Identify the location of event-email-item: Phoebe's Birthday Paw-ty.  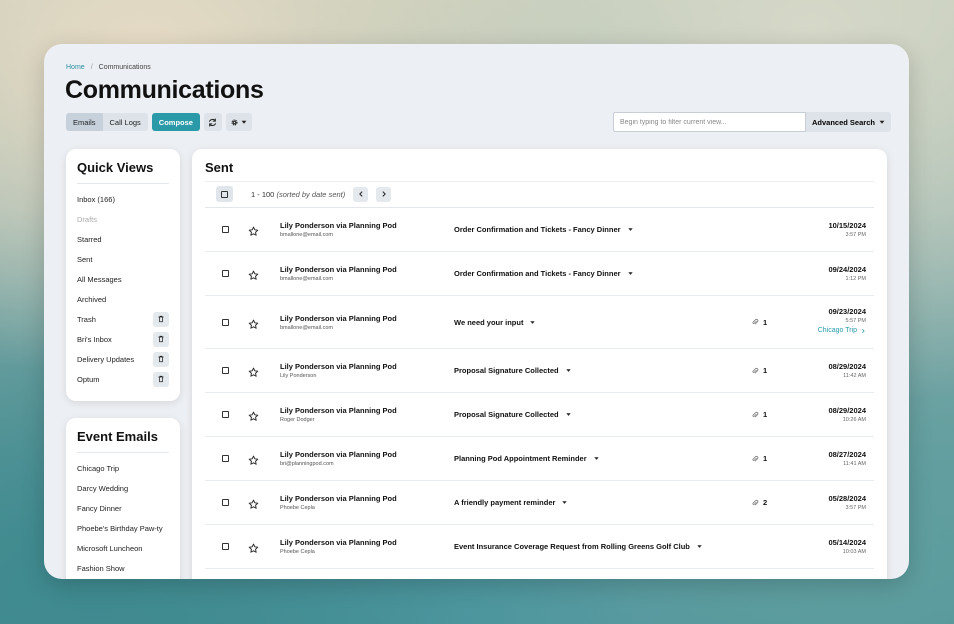
(123, 528).